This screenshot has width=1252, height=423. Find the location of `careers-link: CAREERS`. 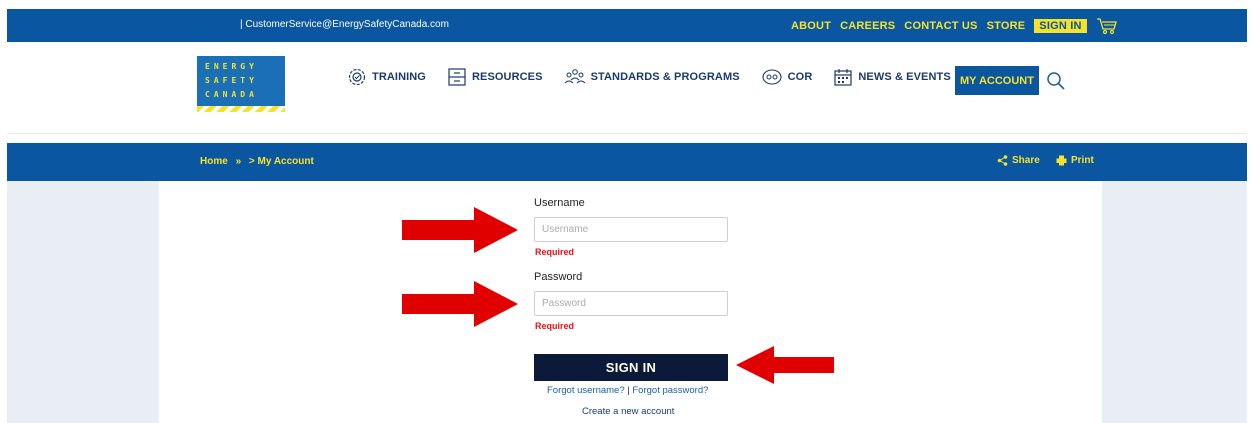

careers-link: CAREERS is located at coordinates (867, 26).